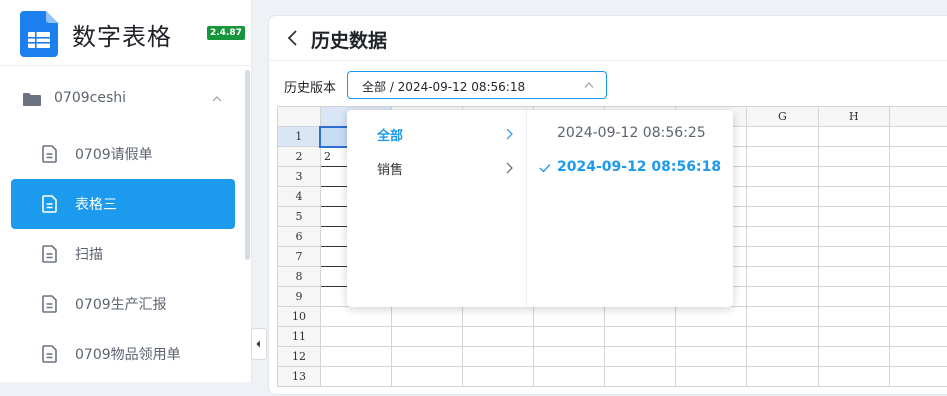 This screenshot has height=396, width=947. What do you see at coordinates (299, 176) in the screenshot?
I see `row-header: 3` at bounding box center [299, 176].